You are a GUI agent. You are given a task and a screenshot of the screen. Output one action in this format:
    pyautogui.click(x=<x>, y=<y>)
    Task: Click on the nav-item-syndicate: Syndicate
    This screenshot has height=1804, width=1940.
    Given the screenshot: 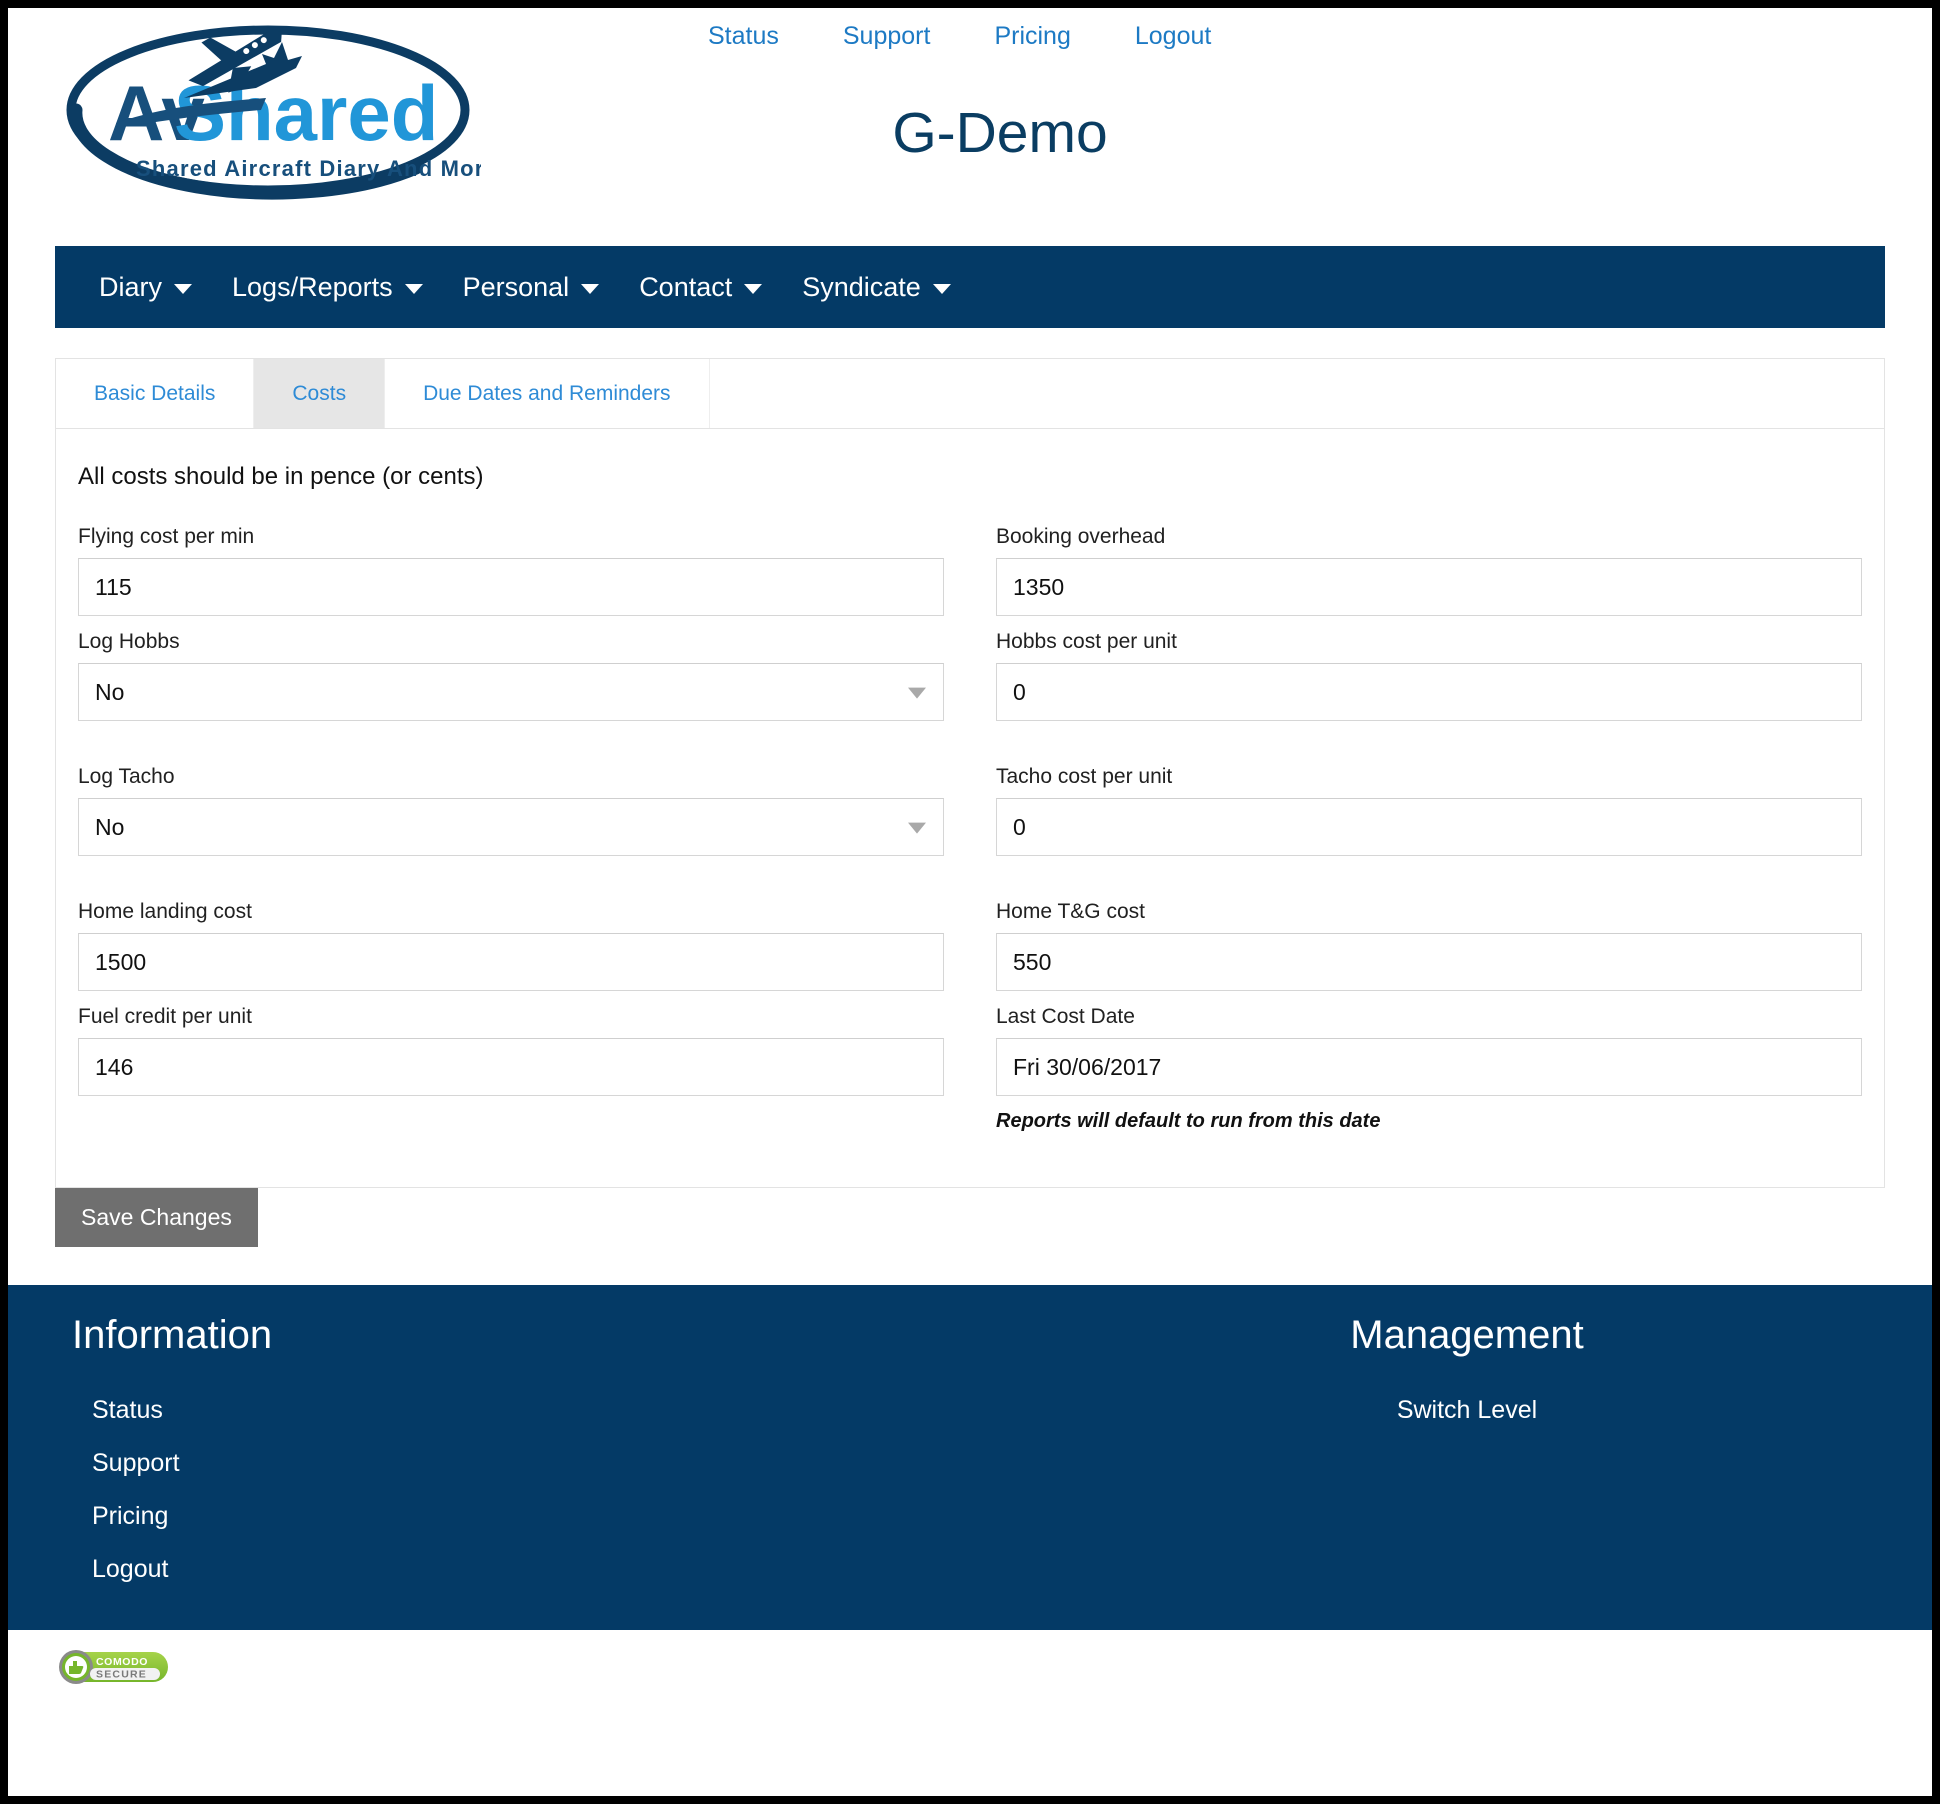 What is the action you would take?
    pyautogui.click(x=876, y=287)
    